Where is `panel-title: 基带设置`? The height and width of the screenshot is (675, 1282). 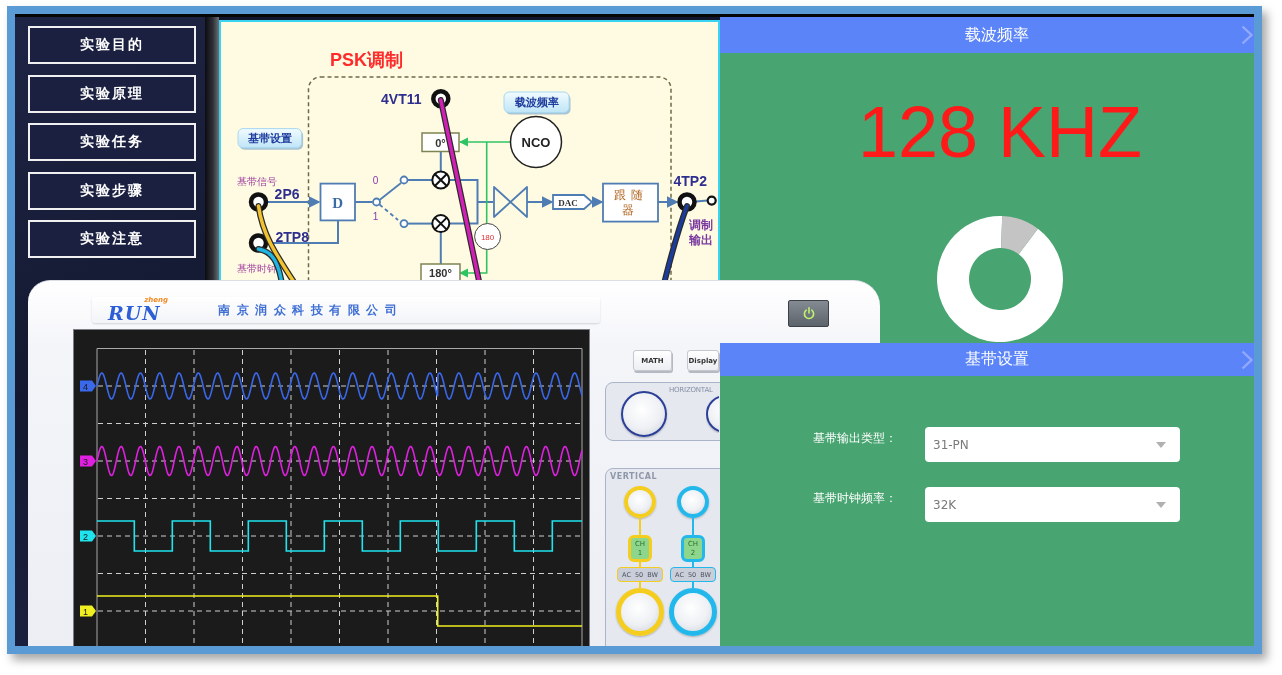 panel-title: 基带设置 is located at coordinates (997, 359).